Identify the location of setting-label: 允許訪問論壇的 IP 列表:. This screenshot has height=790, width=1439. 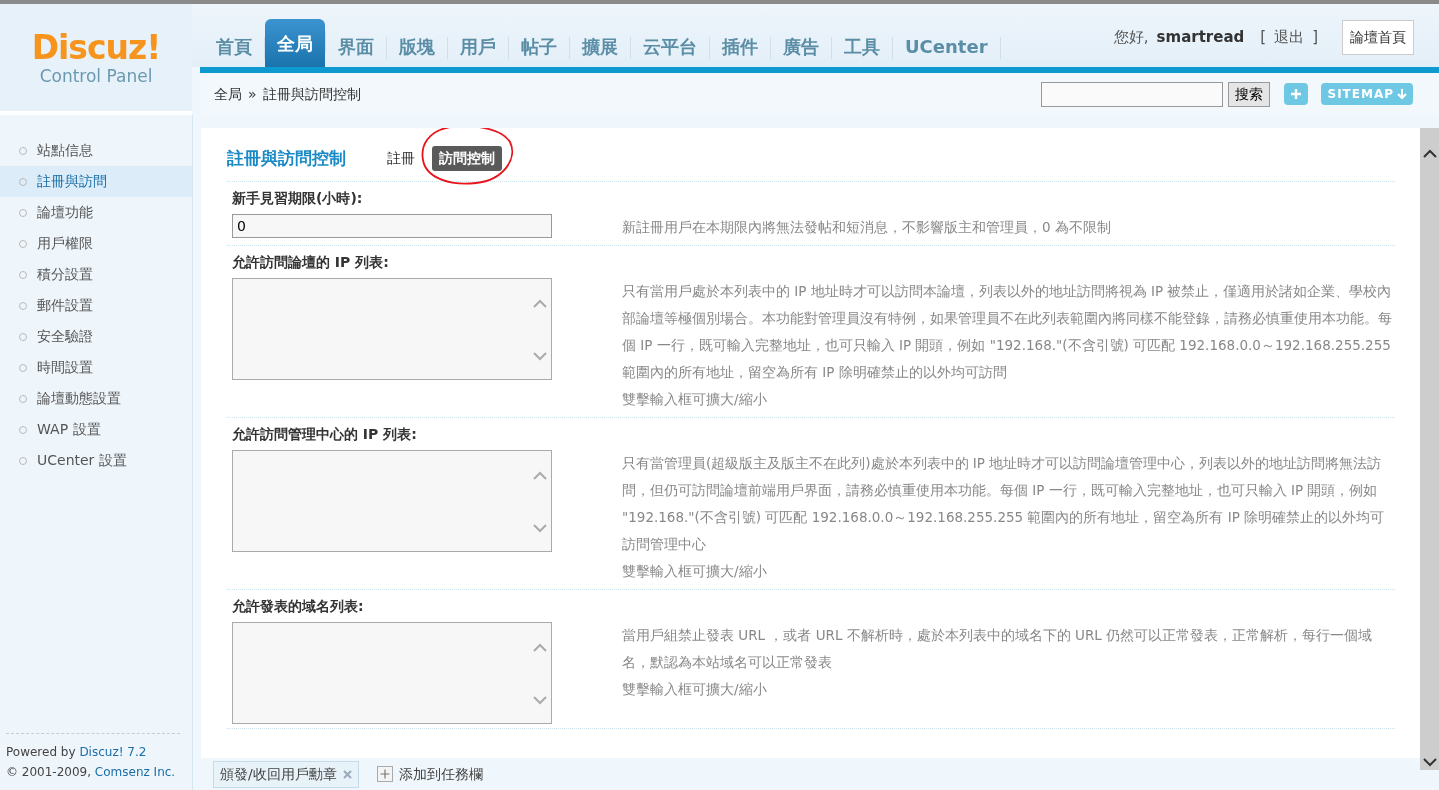
(311, 262).